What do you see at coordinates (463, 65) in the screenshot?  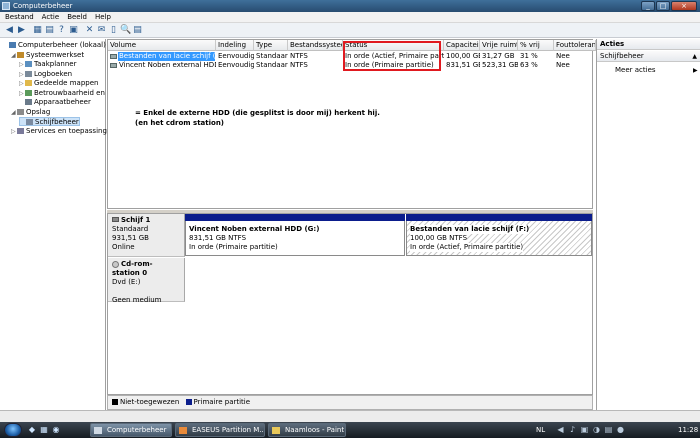 I see `volume-cell-capaciteit: 831,51 GB` at bounding box center [463, 65].